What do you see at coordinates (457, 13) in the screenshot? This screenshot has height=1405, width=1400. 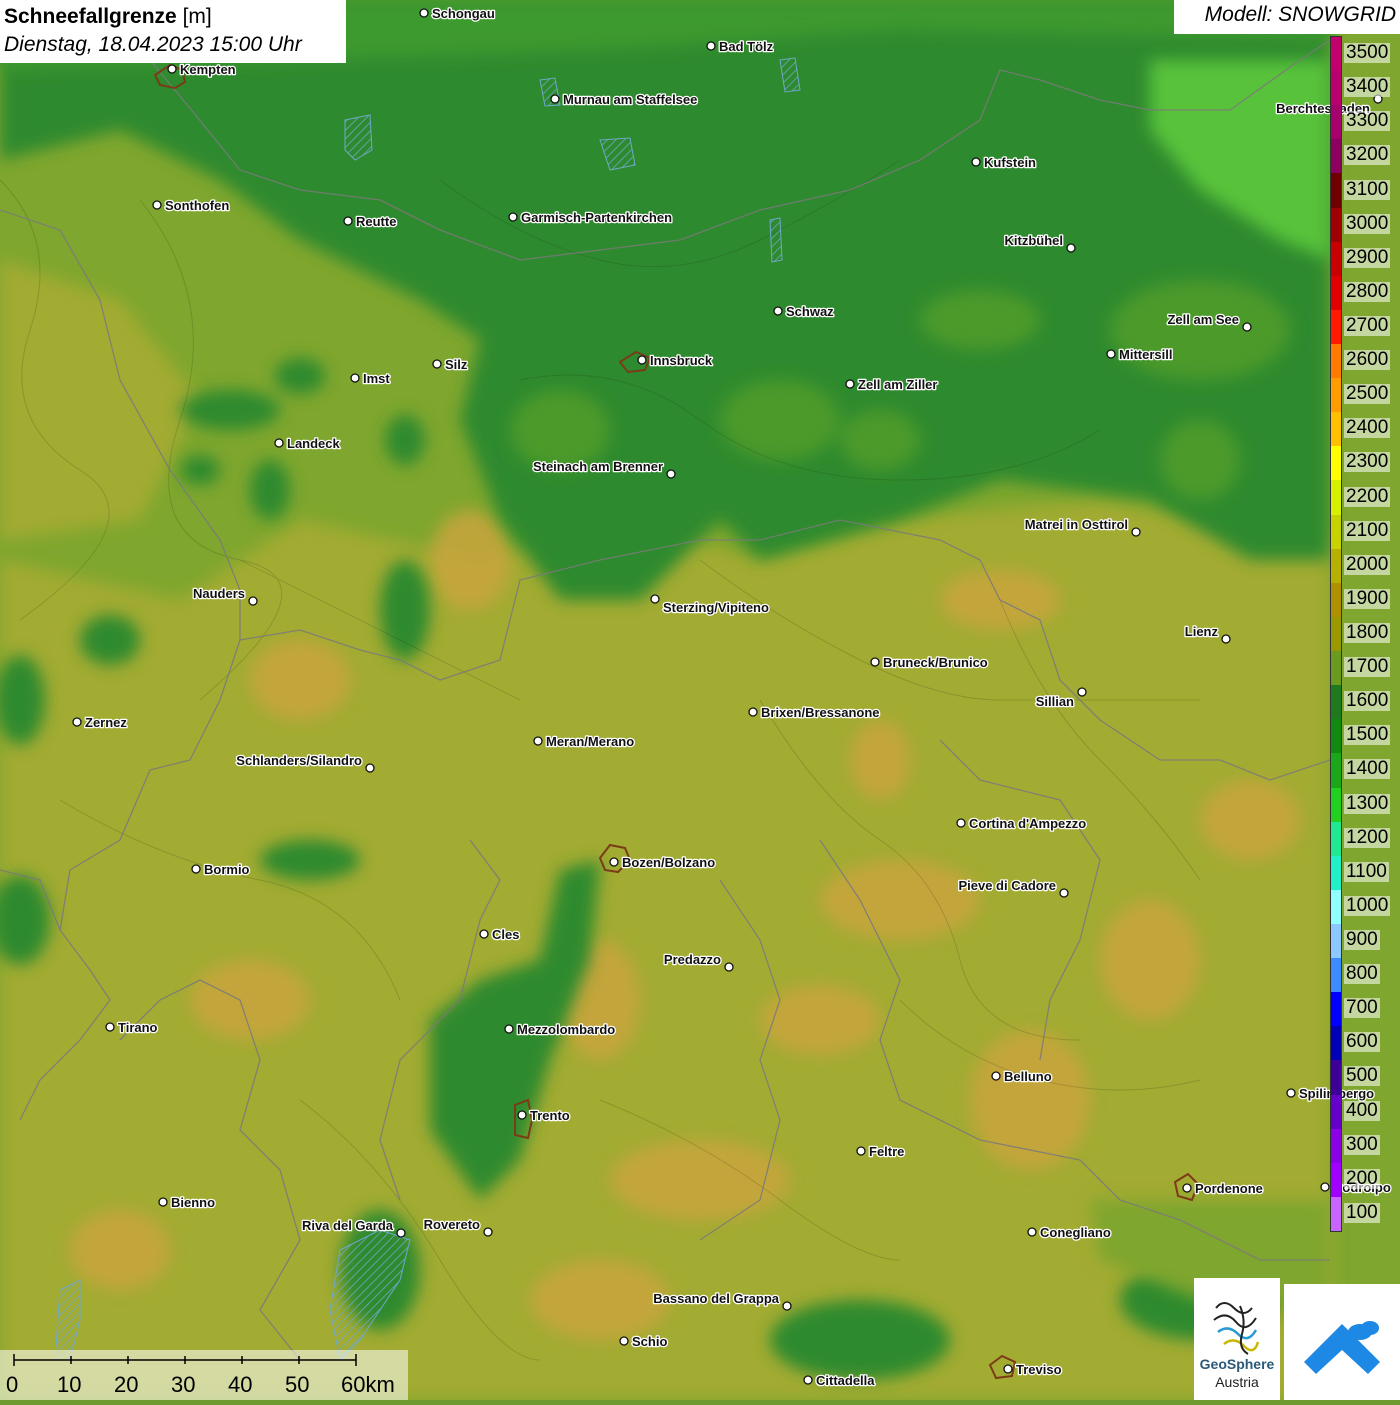 I see `city-marker: Schongau` at bounding box center [457, 13].